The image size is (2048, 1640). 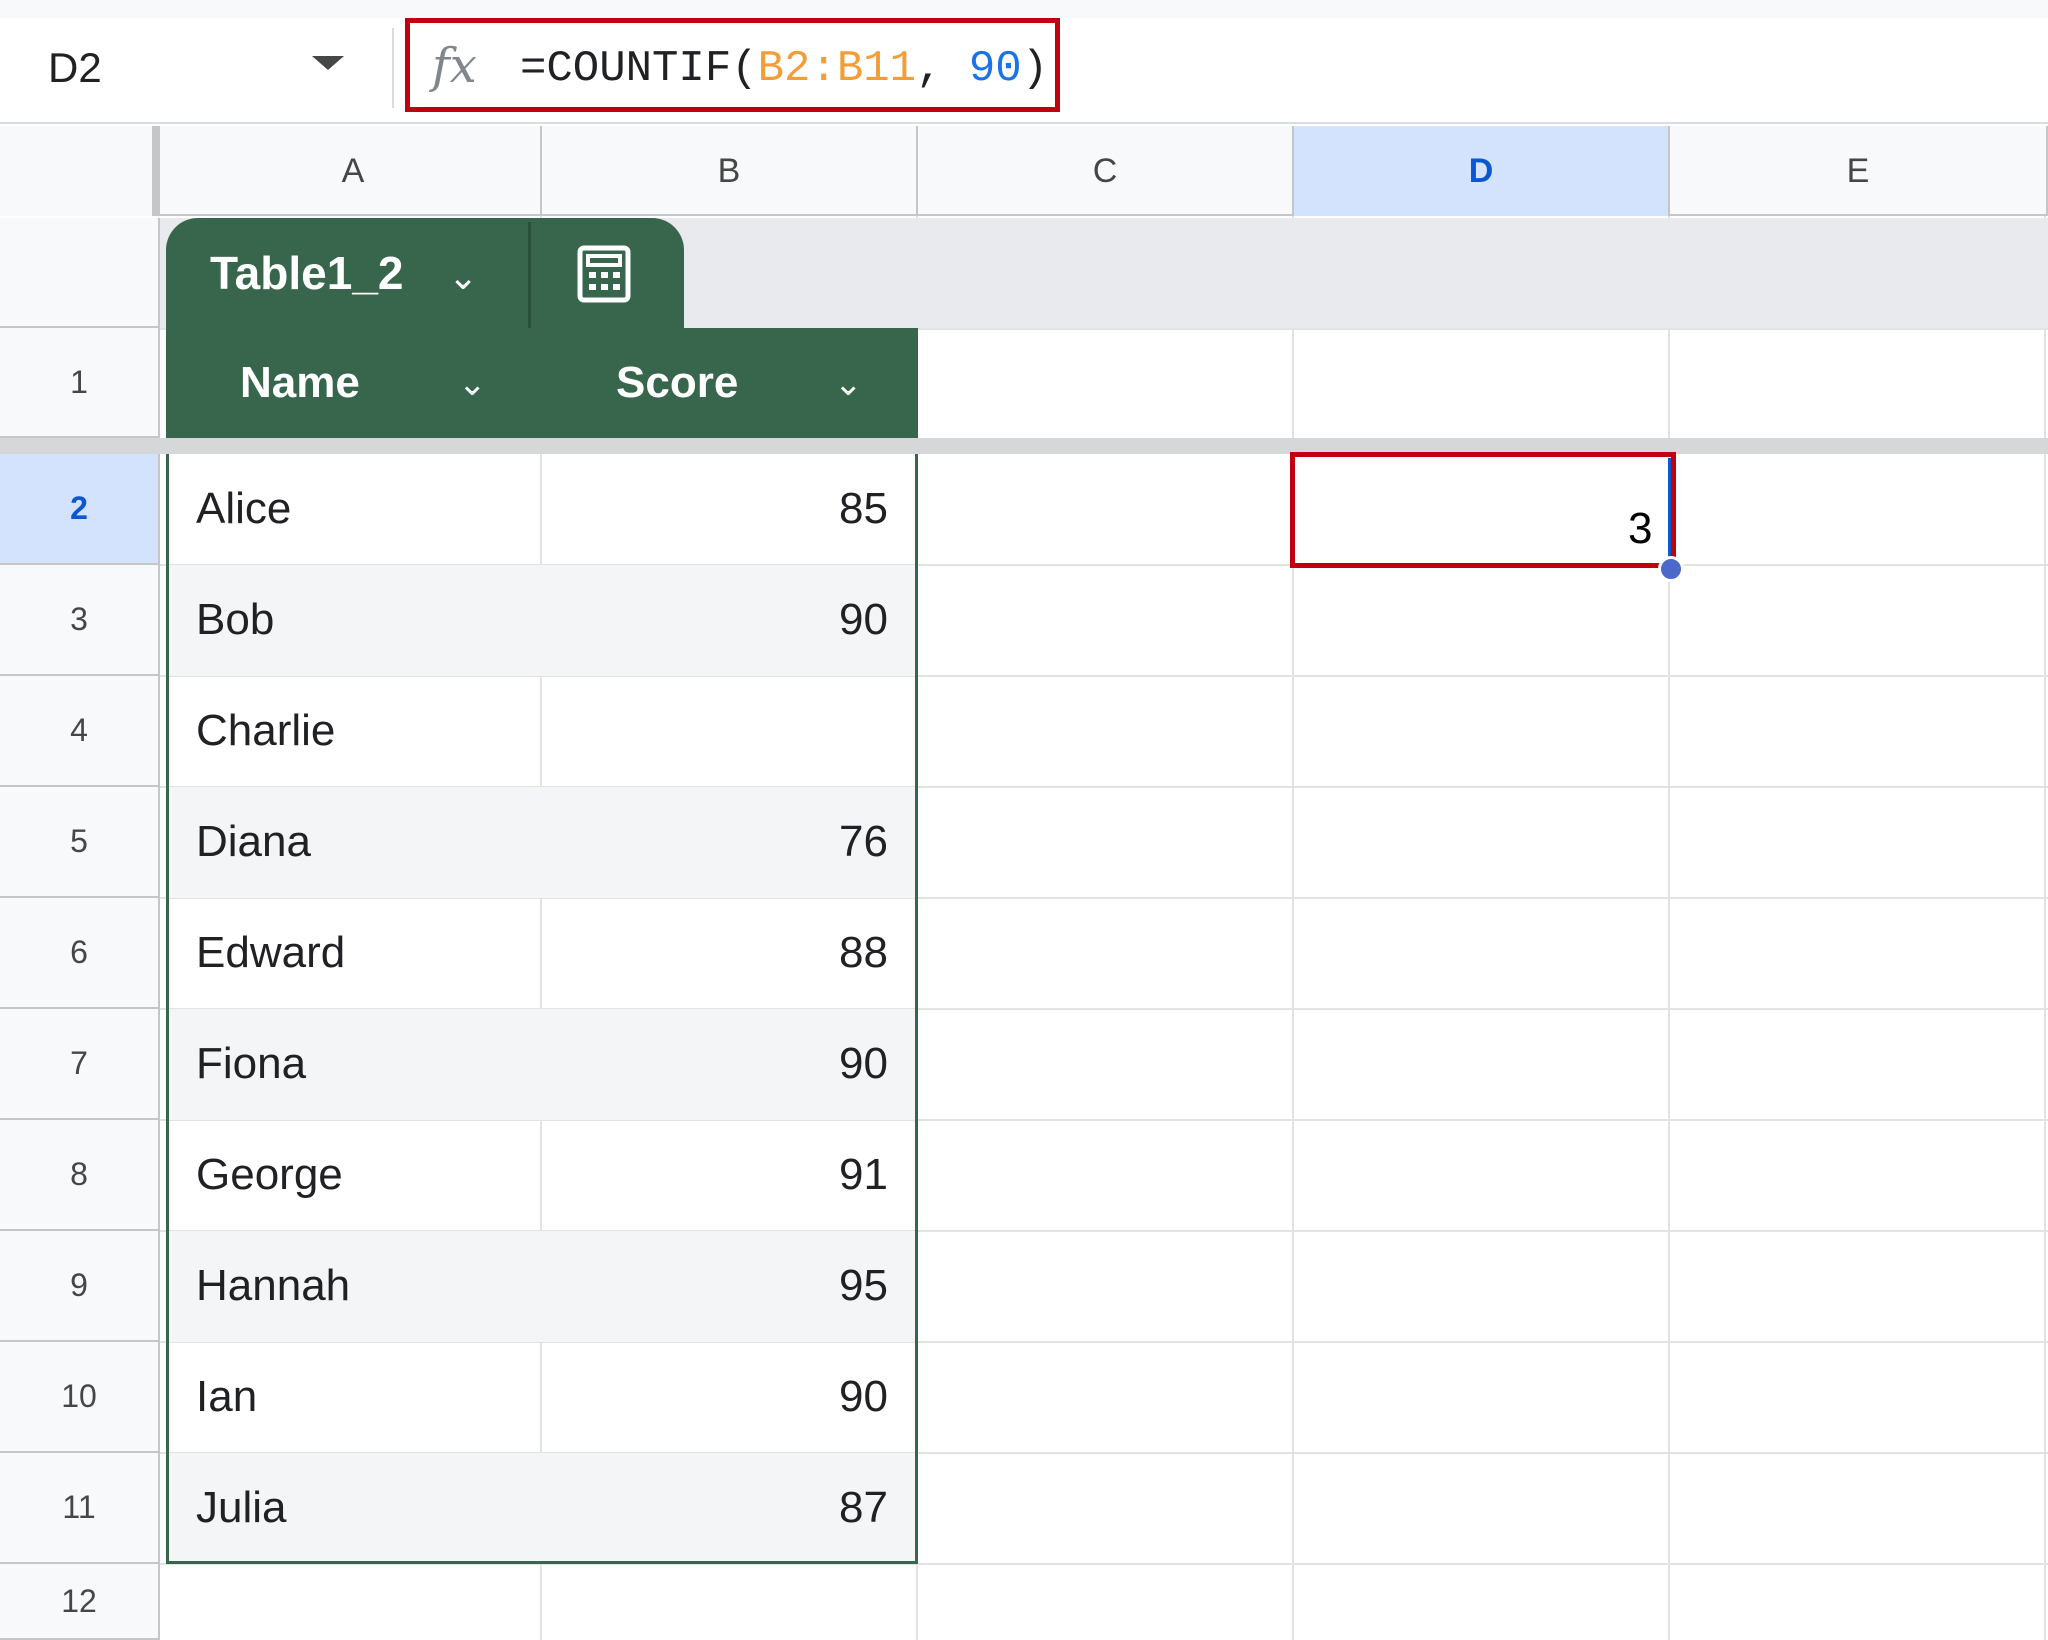 What do you see at coordinates (677, 383) in the screenshot?
I see `column-score-header: Score` at bounding box center [677, 383].